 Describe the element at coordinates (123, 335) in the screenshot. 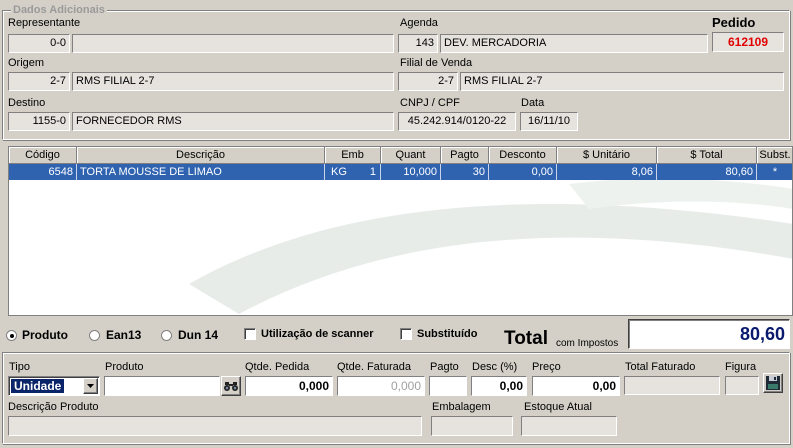

I see `ean13-radio-label: Ean13` at that location.